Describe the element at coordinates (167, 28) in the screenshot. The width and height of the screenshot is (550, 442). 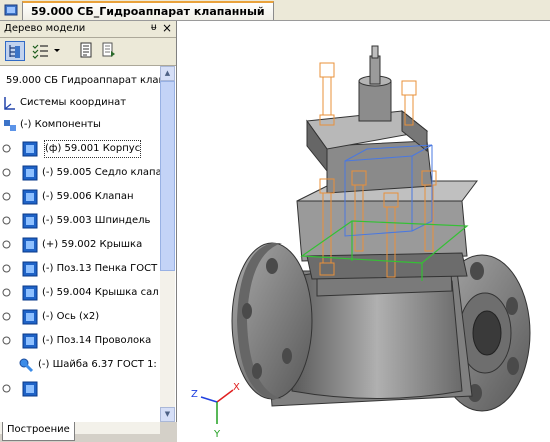
I see `close-icon: ×` at that location.